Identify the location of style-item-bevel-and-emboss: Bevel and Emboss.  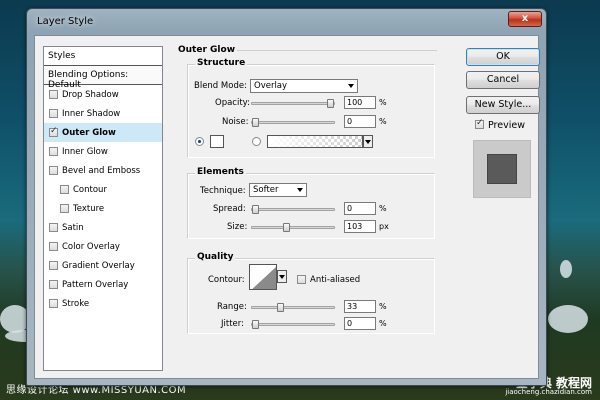
(103, 170).